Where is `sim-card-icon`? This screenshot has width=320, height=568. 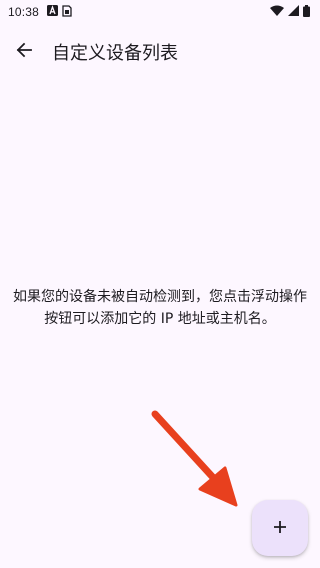 sim-card-icon is located at coordinates (67, 12).